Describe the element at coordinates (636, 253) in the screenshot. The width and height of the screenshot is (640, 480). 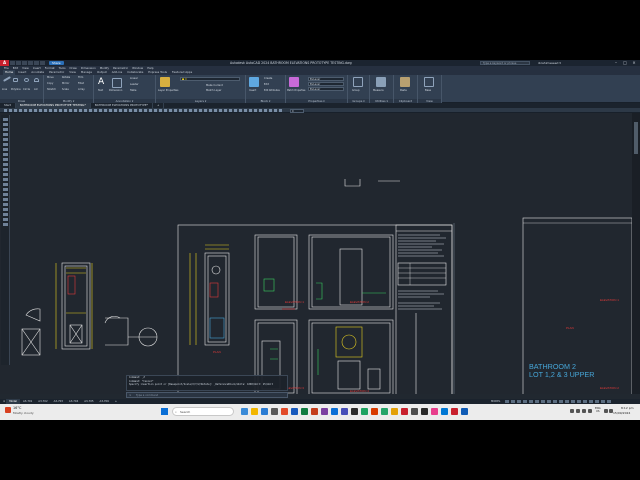
I see `vertical-scrollbar` at that location.